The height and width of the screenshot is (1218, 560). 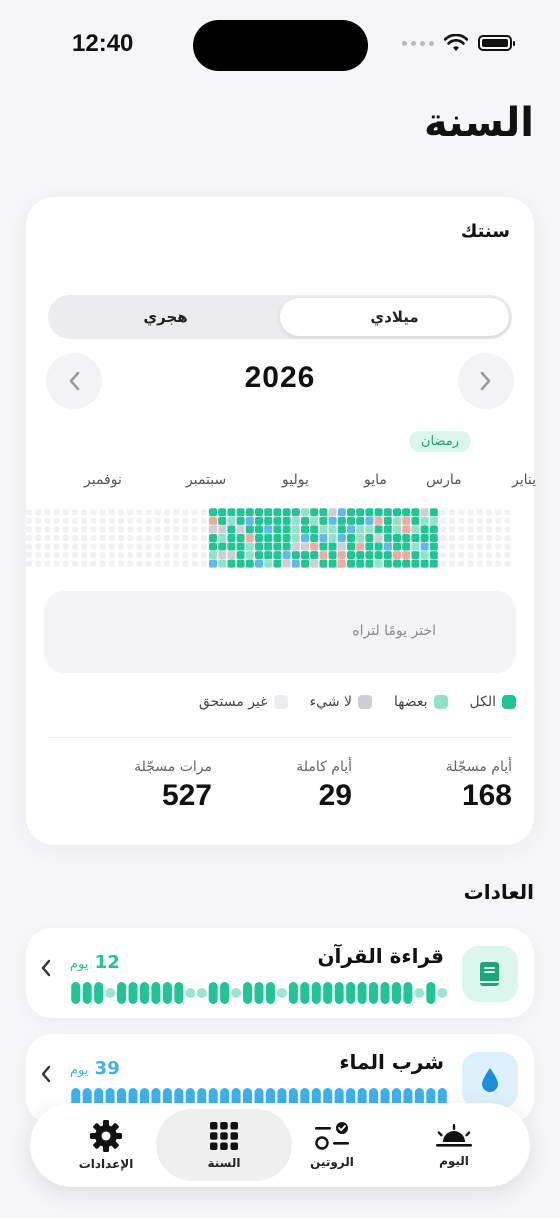 What do you see at coordinates (106, 1145) in the screenshot?
I see `tab-settings: الإعدادات` at bounding box center [106, 1145].